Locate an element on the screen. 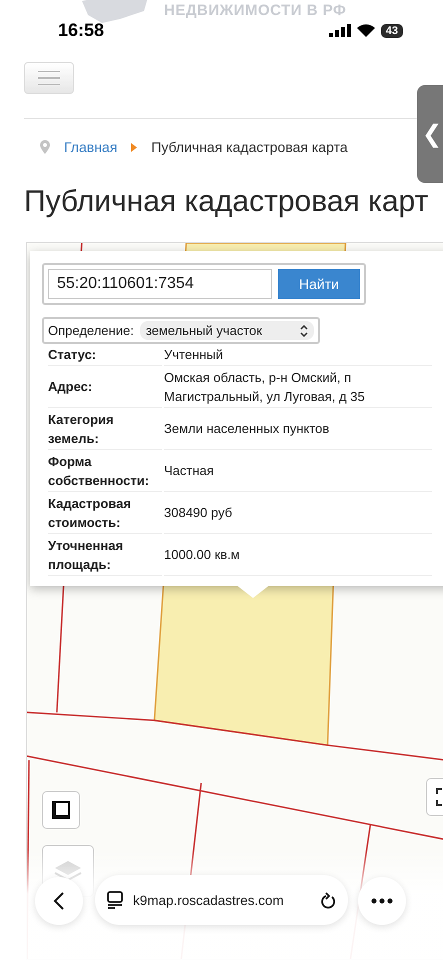 This screenshot has height=960, width=443. page-title: Публичная кадастровая карт is located at coordinates (227, 202).